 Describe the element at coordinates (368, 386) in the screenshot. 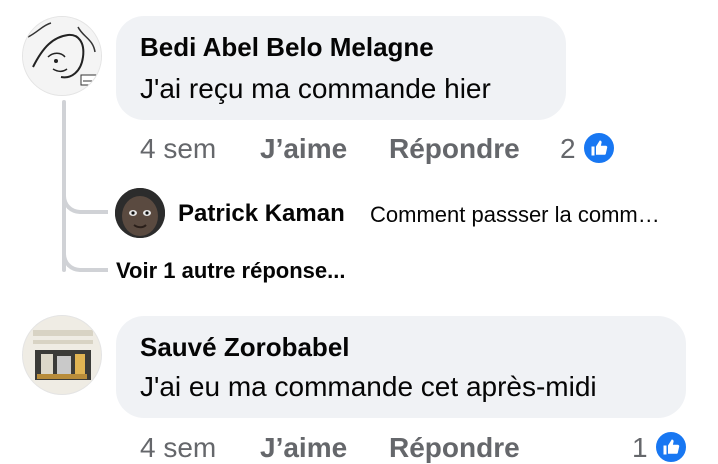

I see `comment-text: J'ai eu ma commande cet après-midi` at that location.